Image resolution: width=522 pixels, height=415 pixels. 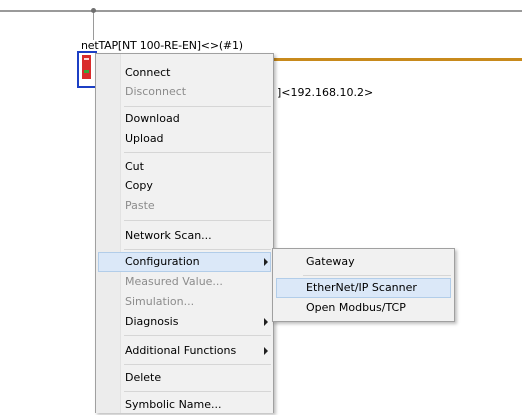 What do you see at coordinates (325, 92) in the screenshot?
I see `device-ip-label: ]<192.168.10.2>` at bounding box center [325, 92].